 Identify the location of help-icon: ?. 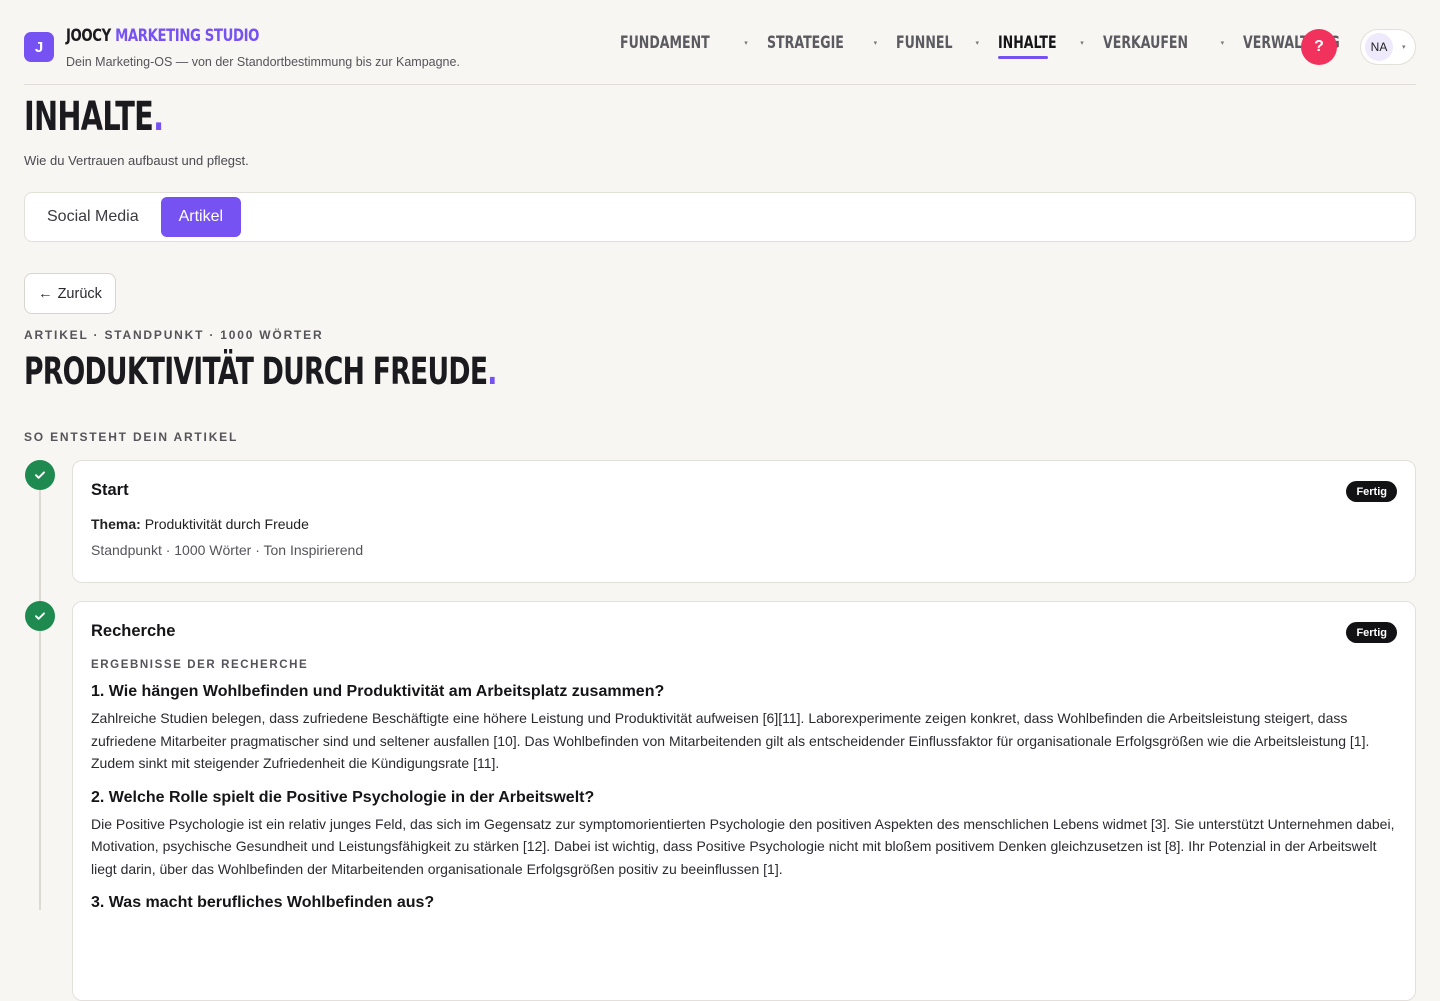
(1319, 46).